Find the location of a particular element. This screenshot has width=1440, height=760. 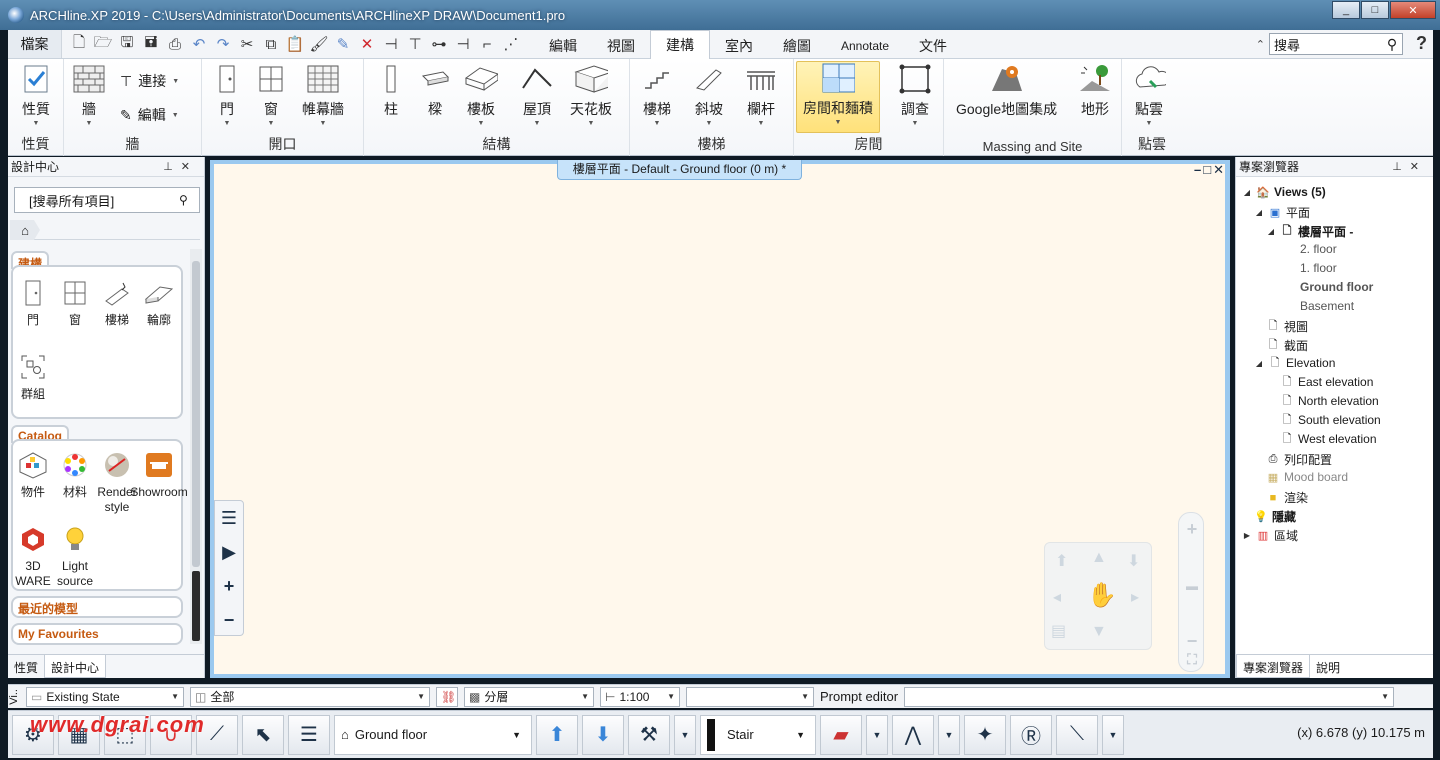

window-button: 窗 ▼ is located at coordinates (271, 95).